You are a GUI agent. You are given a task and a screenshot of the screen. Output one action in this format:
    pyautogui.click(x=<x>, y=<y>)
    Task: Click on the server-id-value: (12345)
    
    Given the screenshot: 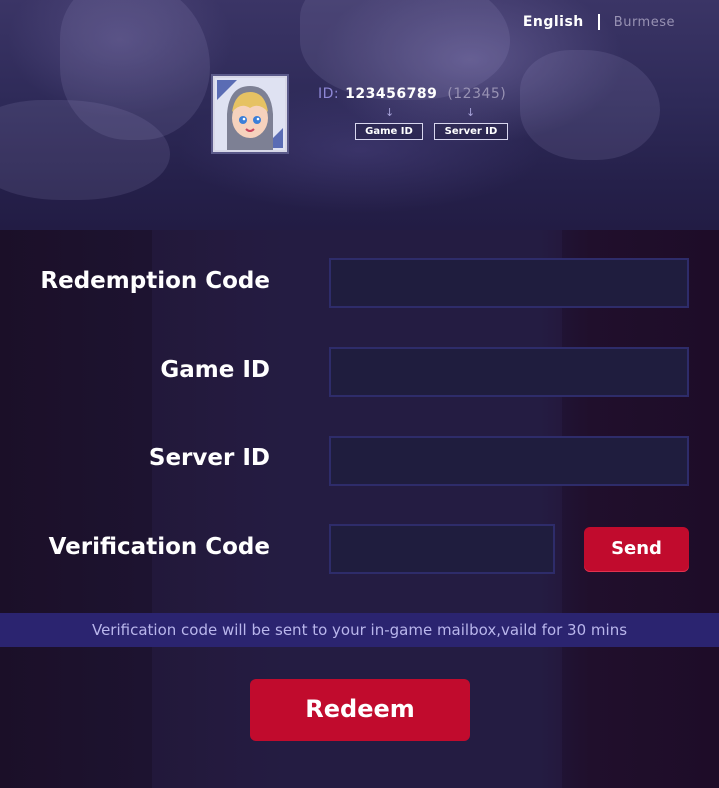 What is the action you would take?
    pyautogui.click(x=477, y=94)
    